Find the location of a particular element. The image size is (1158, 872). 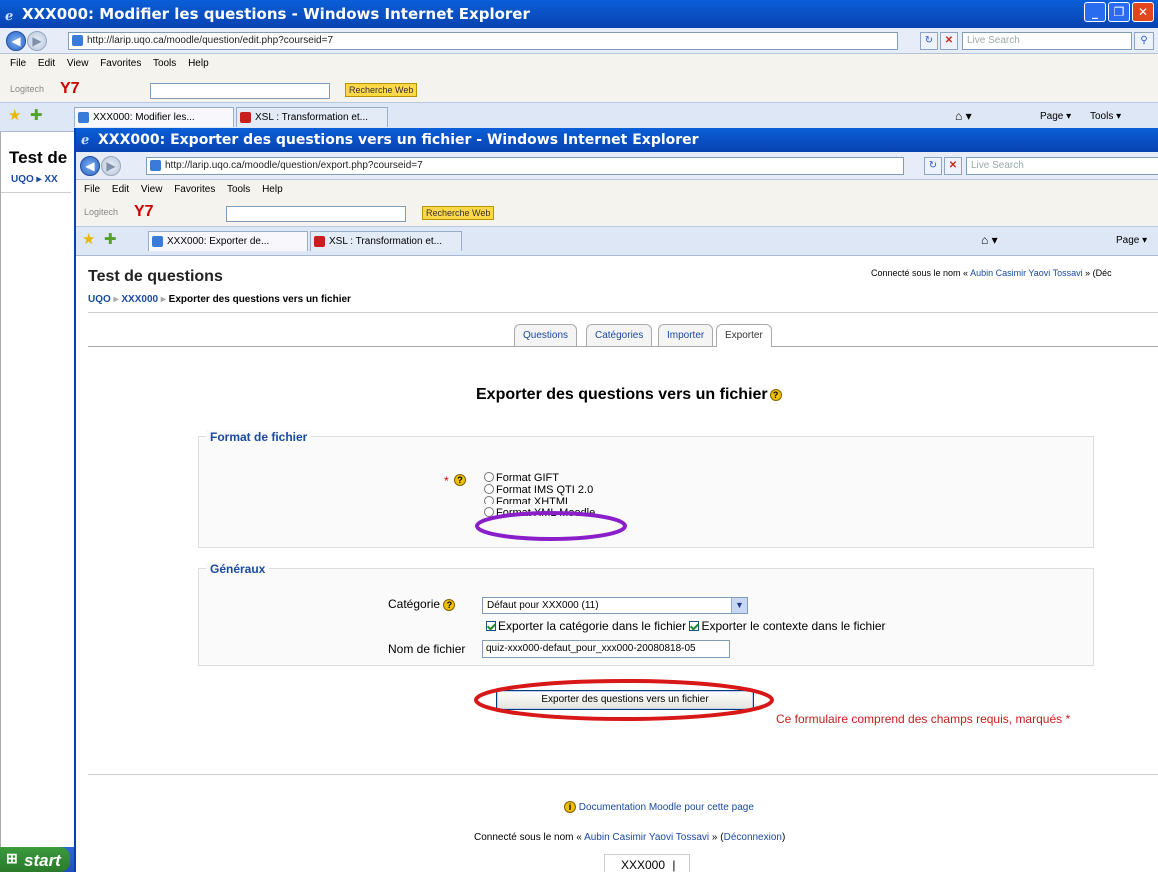

inner-home-icon: ⌂ ▾ is located at coordinates (989, 240).